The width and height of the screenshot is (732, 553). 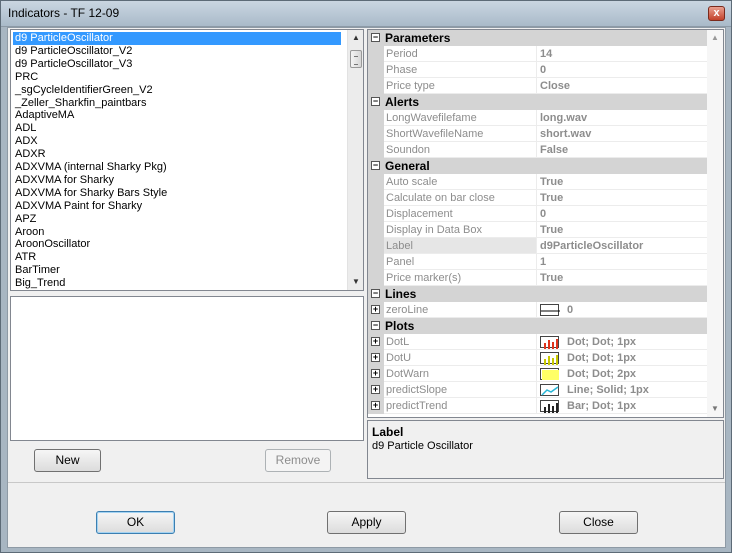 What do you see at coordinates (622, 262) in the screenshot?
I see `property-value: 1` at bounding box center [622, 262].